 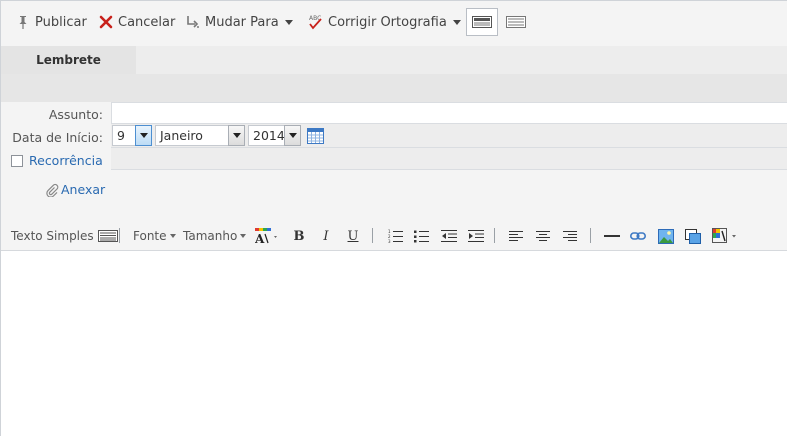 I want to click on close-icon, so click(x=106, y=22).